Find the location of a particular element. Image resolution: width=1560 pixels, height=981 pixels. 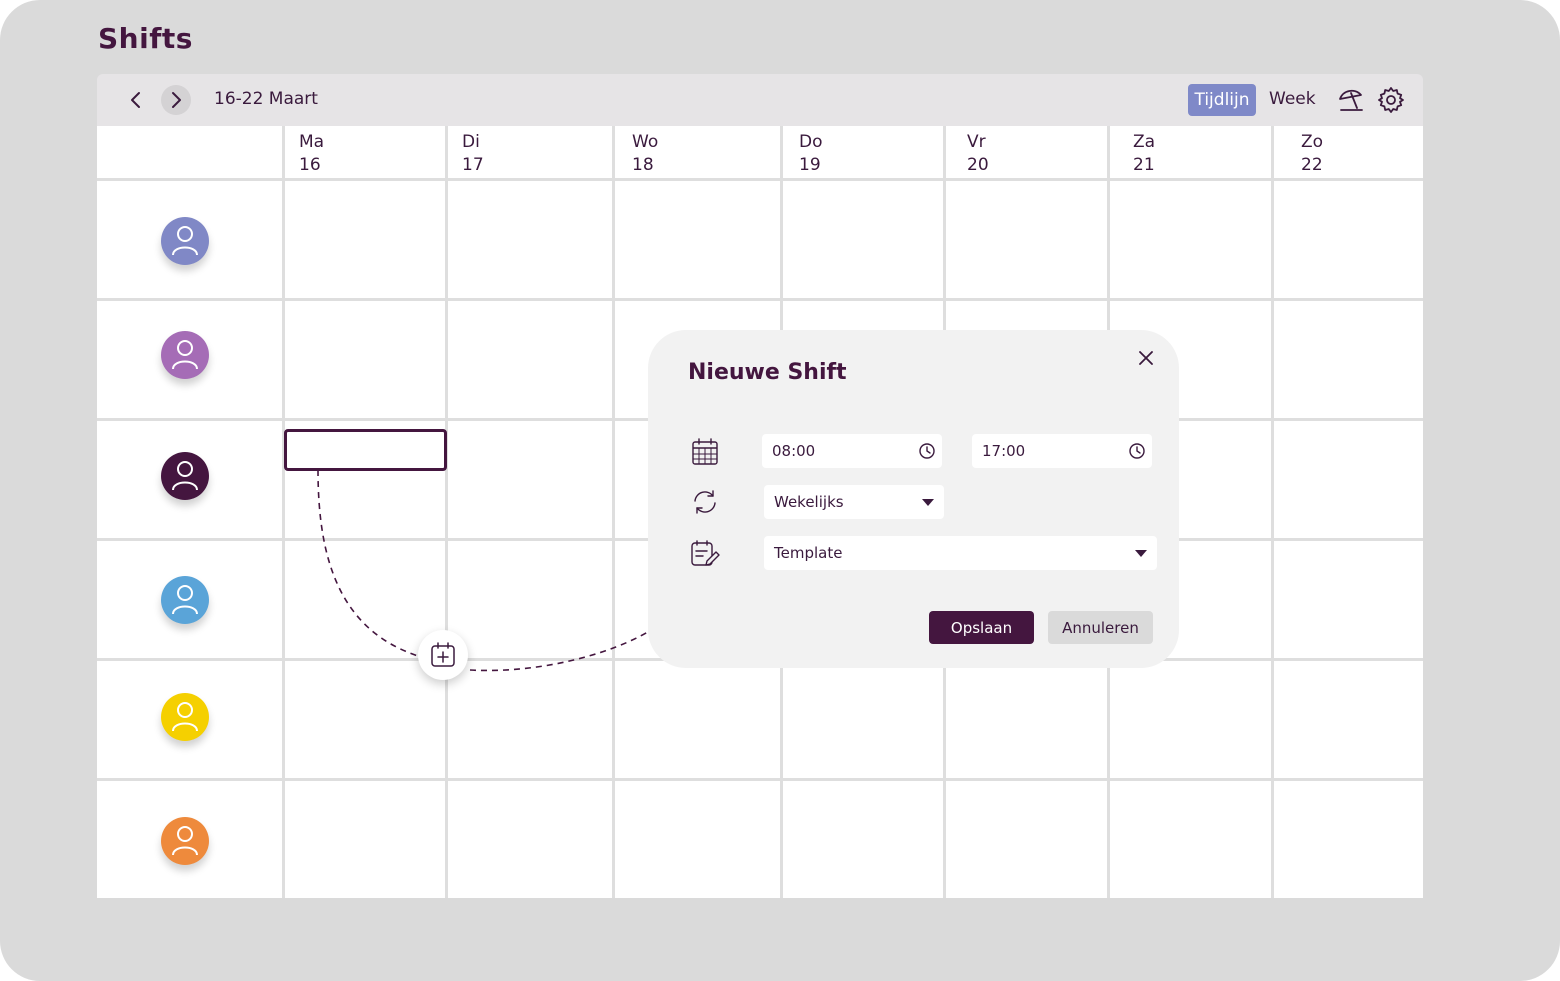

template-row-icon is located at coordinates (705, 554).